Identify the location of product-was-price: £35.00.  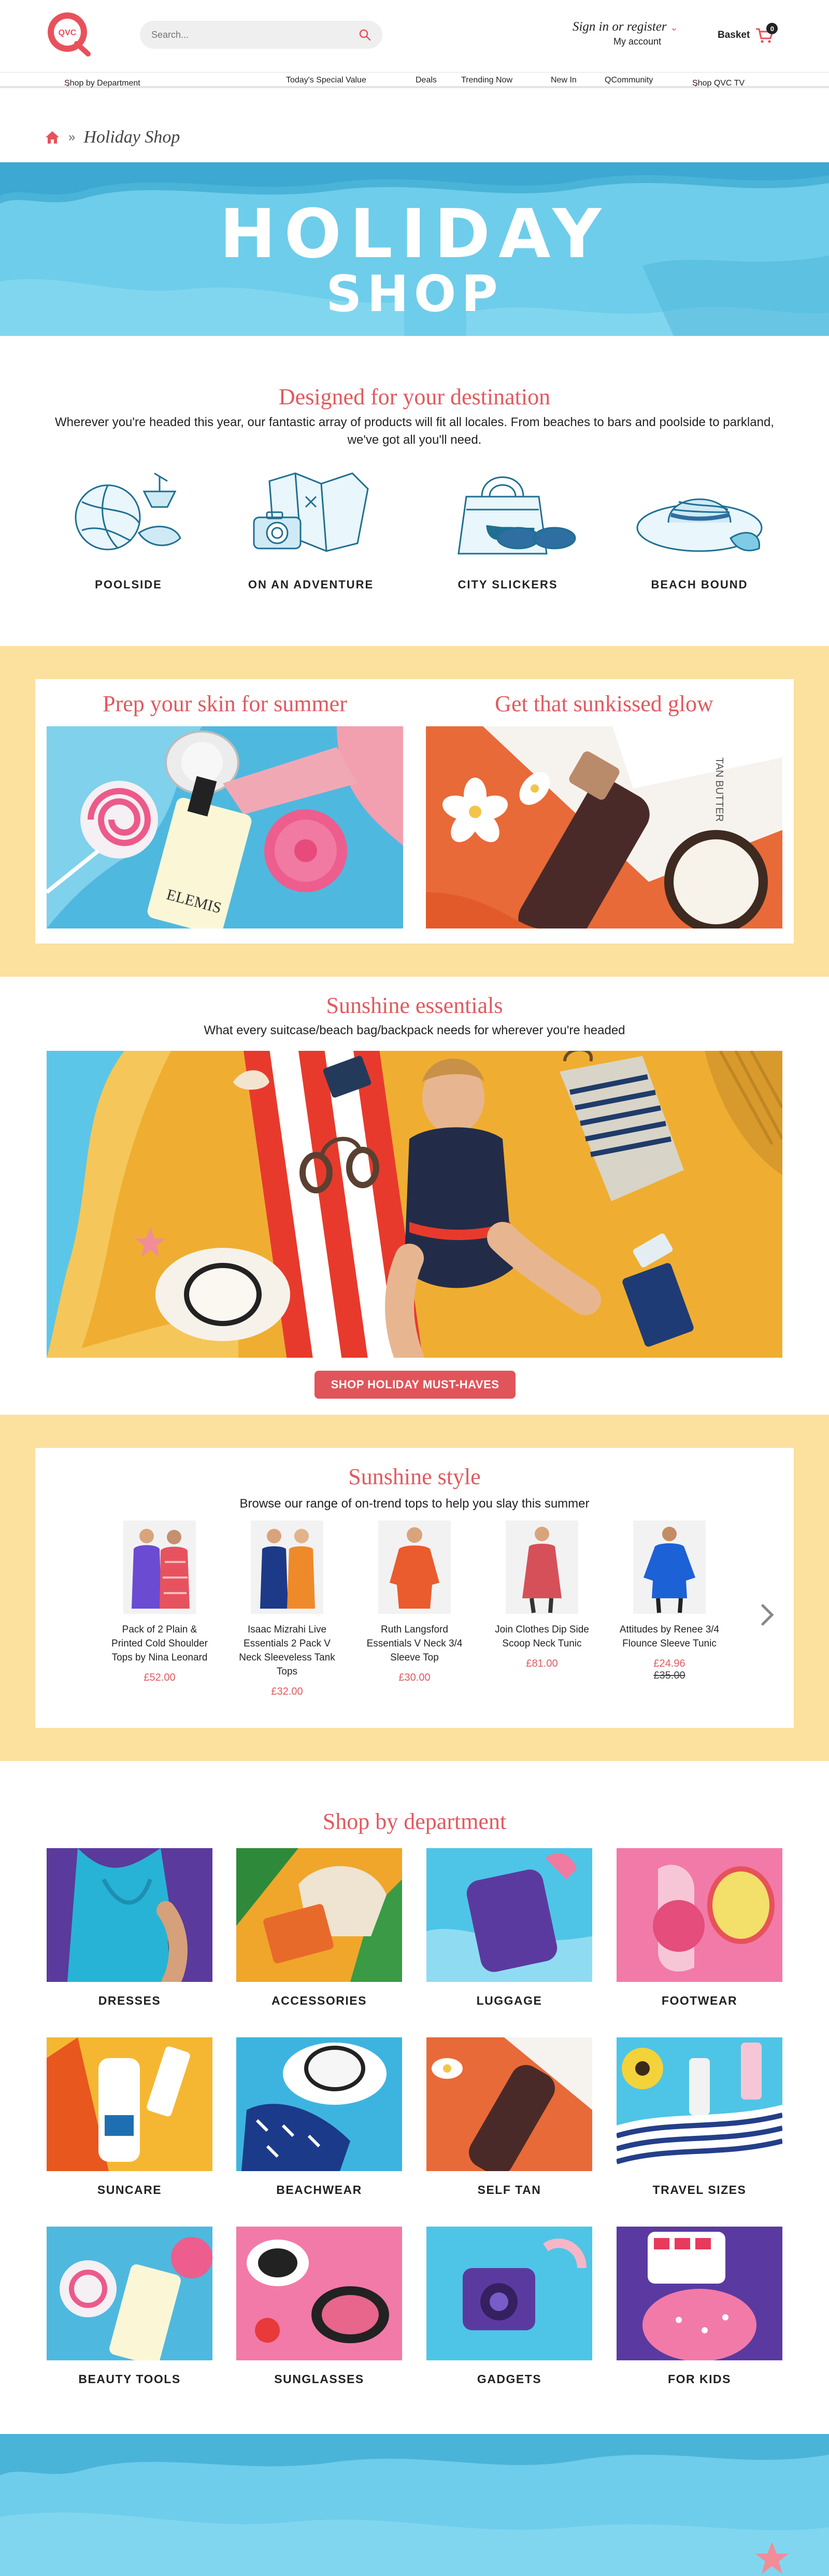
(669, 1675).